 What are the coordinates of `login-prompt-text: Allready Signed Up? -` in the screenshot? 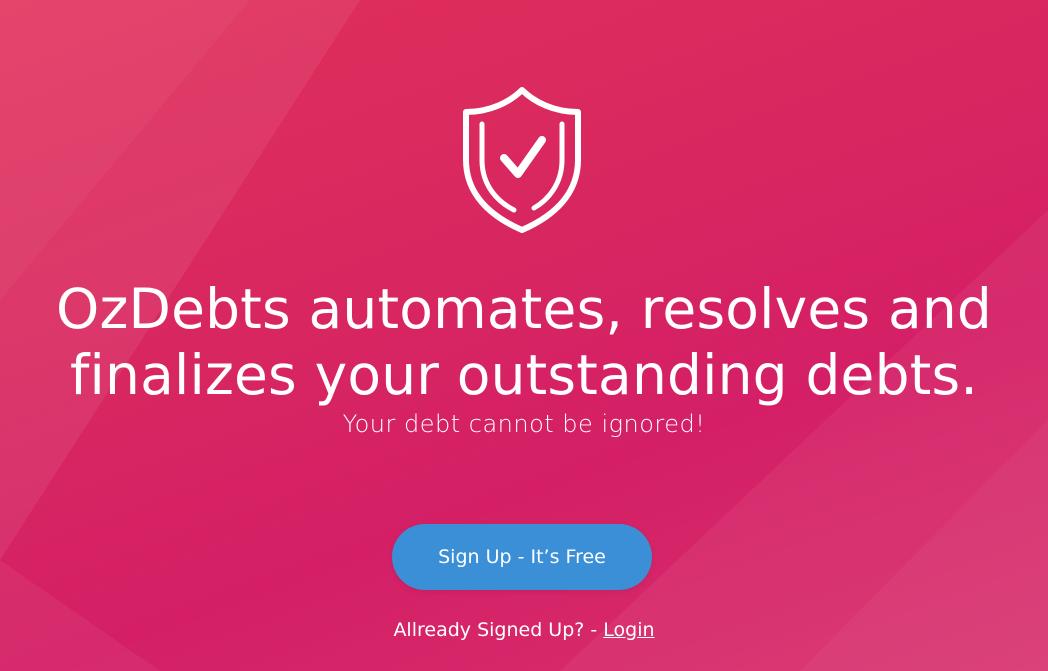 It's located at (498, 630).